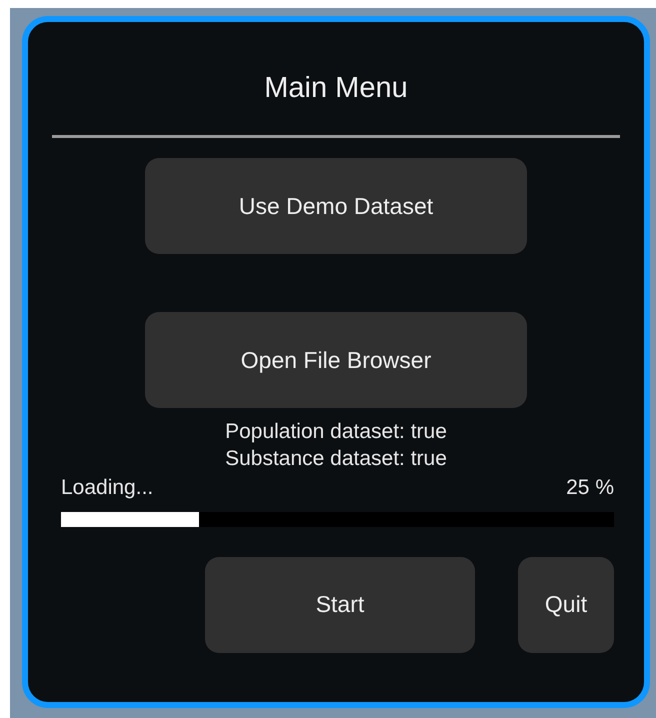 Image resolution: width=656 pixels, height=718 pixels. What do you see at coordinates (566, 604) in the screenshot?
I see `action-button: Quit` at bounding box center [566, 604].